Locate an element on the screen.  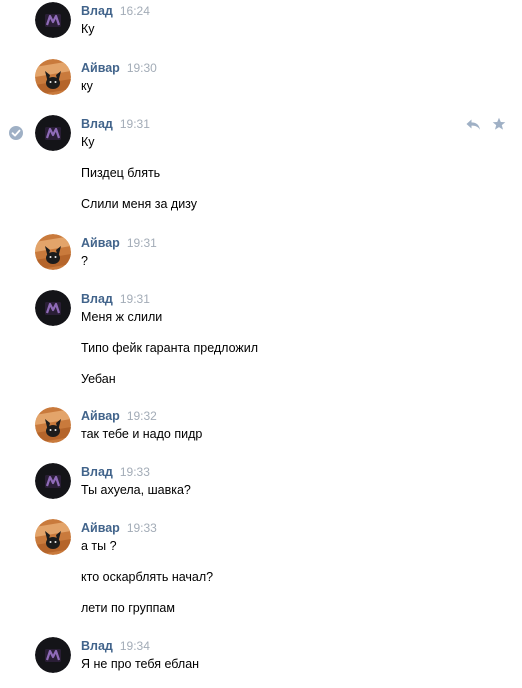
message-group: Айвар 19:30 ку is located at coordinates (261, 79).